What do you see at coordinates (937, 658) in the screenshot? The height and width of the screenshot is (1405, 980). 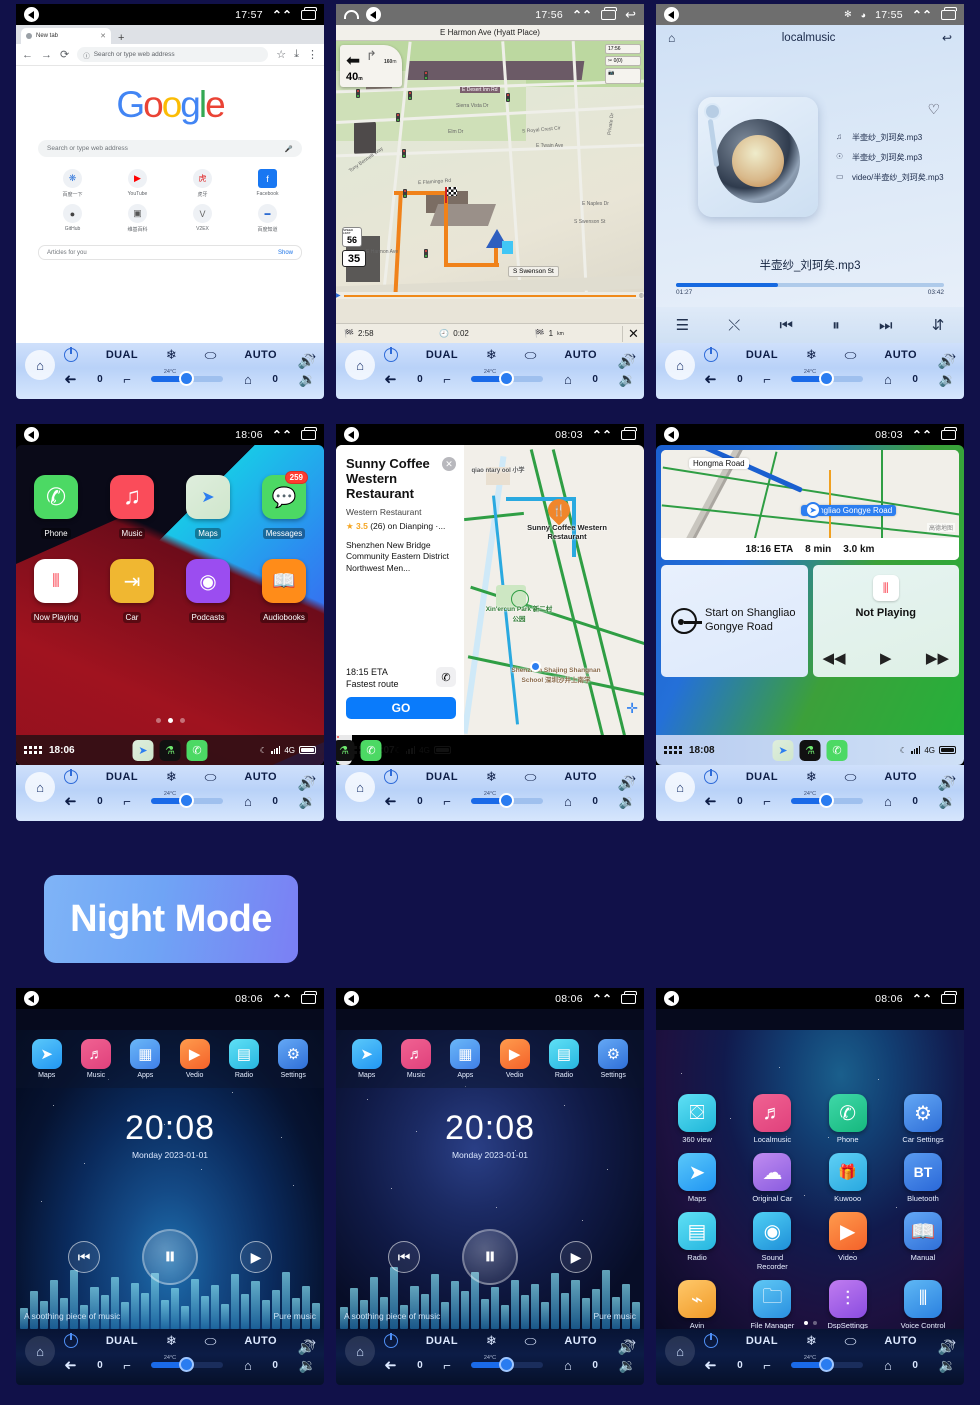 I see `fastforward-icon: ▶▶` at bounding box center [937, 658].